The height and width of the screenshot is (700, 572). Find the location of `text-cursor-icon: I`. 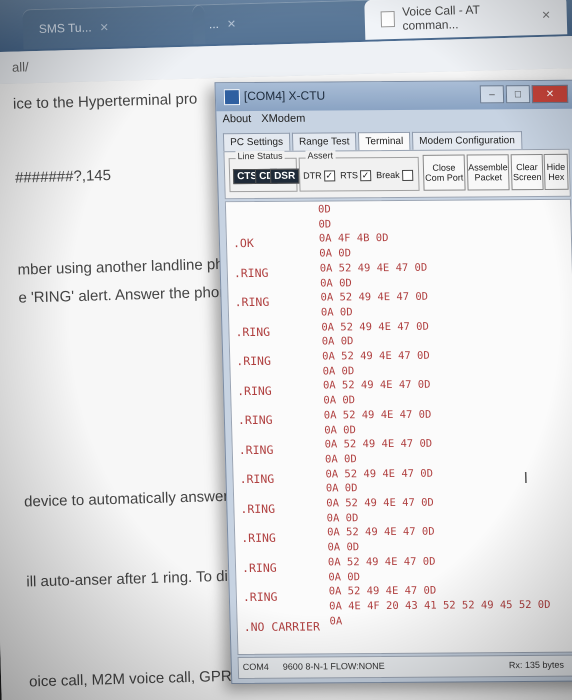

text-cursor-icon: I is located at coordinates (526, 479).